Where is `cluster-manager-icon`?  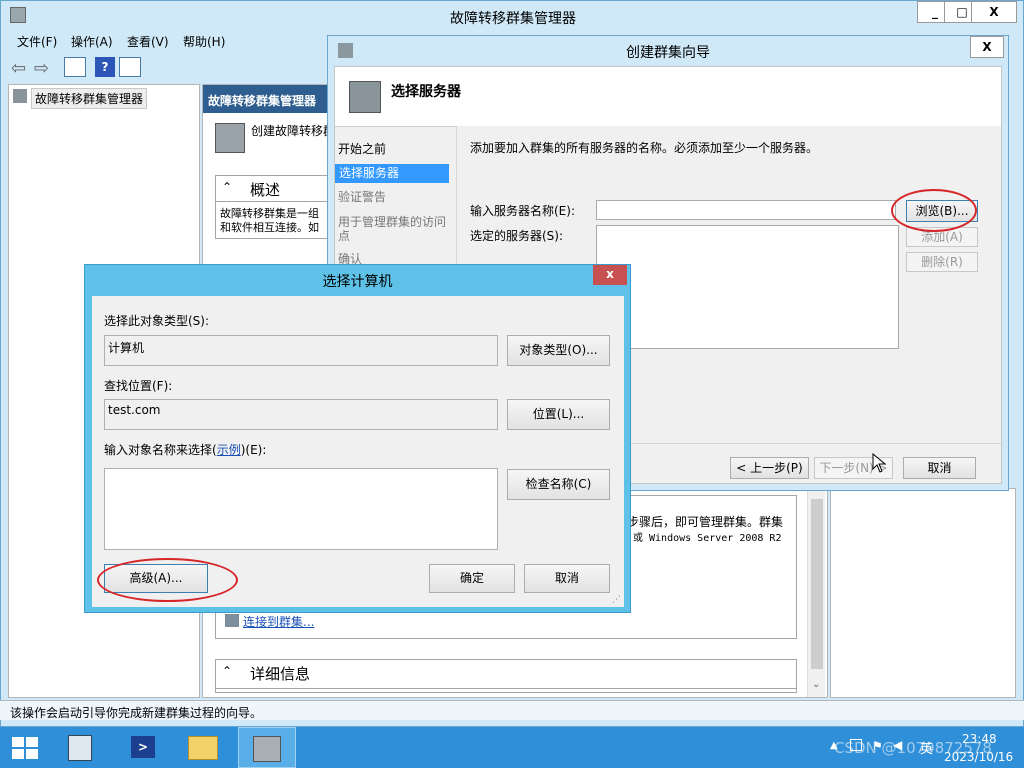 cluster-manager-icon is located at coordinates (267, 749).